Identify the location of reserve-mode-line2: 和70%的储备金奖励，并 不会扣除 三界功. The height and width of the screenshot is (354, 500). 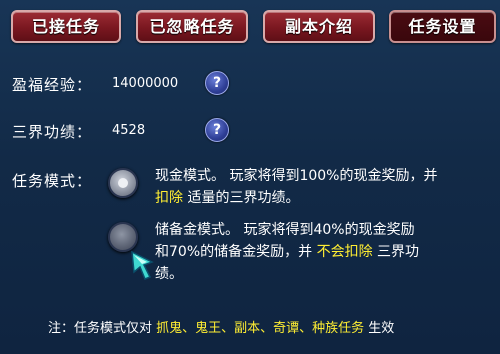
(327, 252).